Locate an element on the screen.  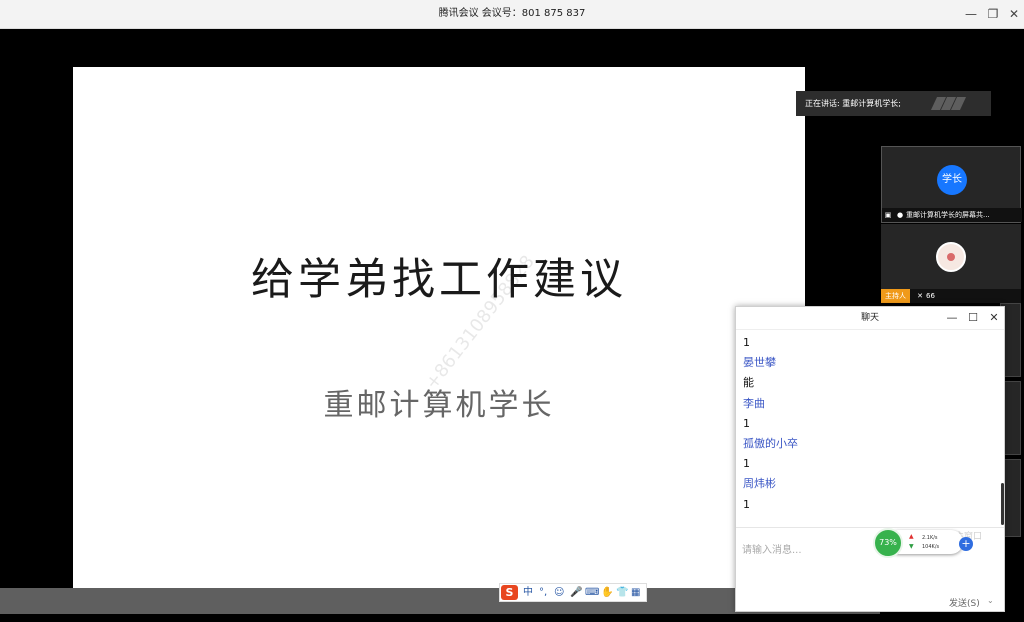
mic-muted-icon: ✕ is located at coordinates (920, 296).